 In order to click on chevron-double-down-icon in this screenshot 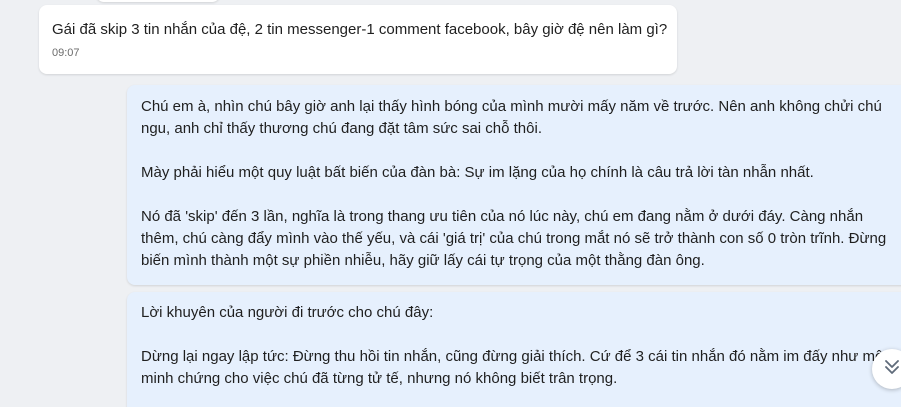, I will do `click(891, 369)`.